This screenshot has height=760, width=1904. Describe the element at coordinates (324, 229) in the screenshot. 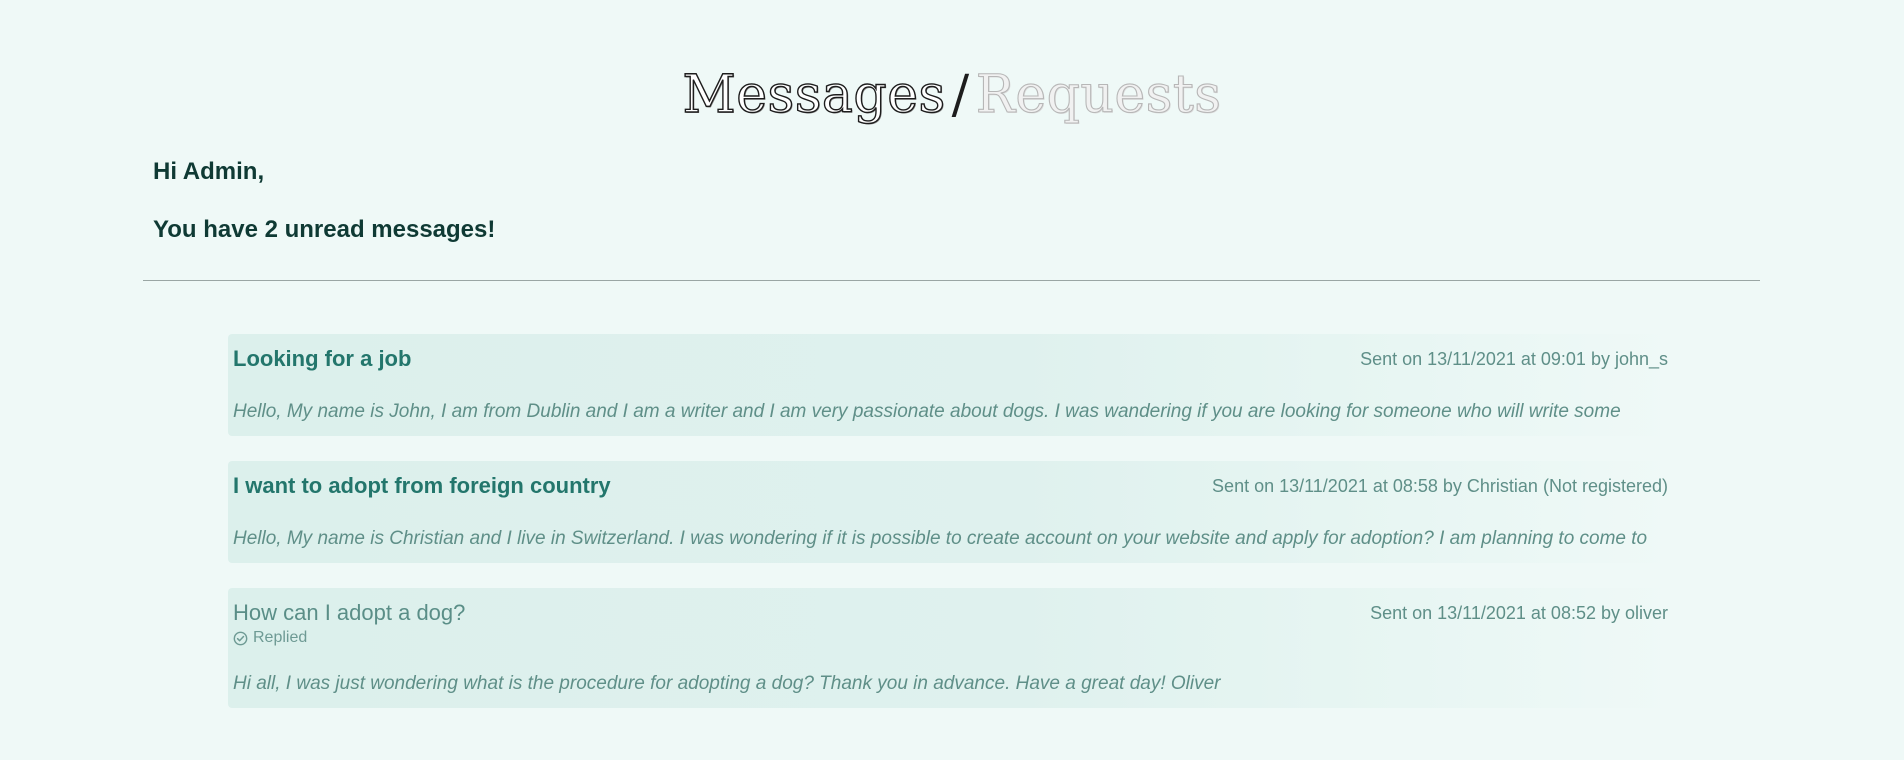

I see `unread-count-text: You have 2 unread messages!` at that location.